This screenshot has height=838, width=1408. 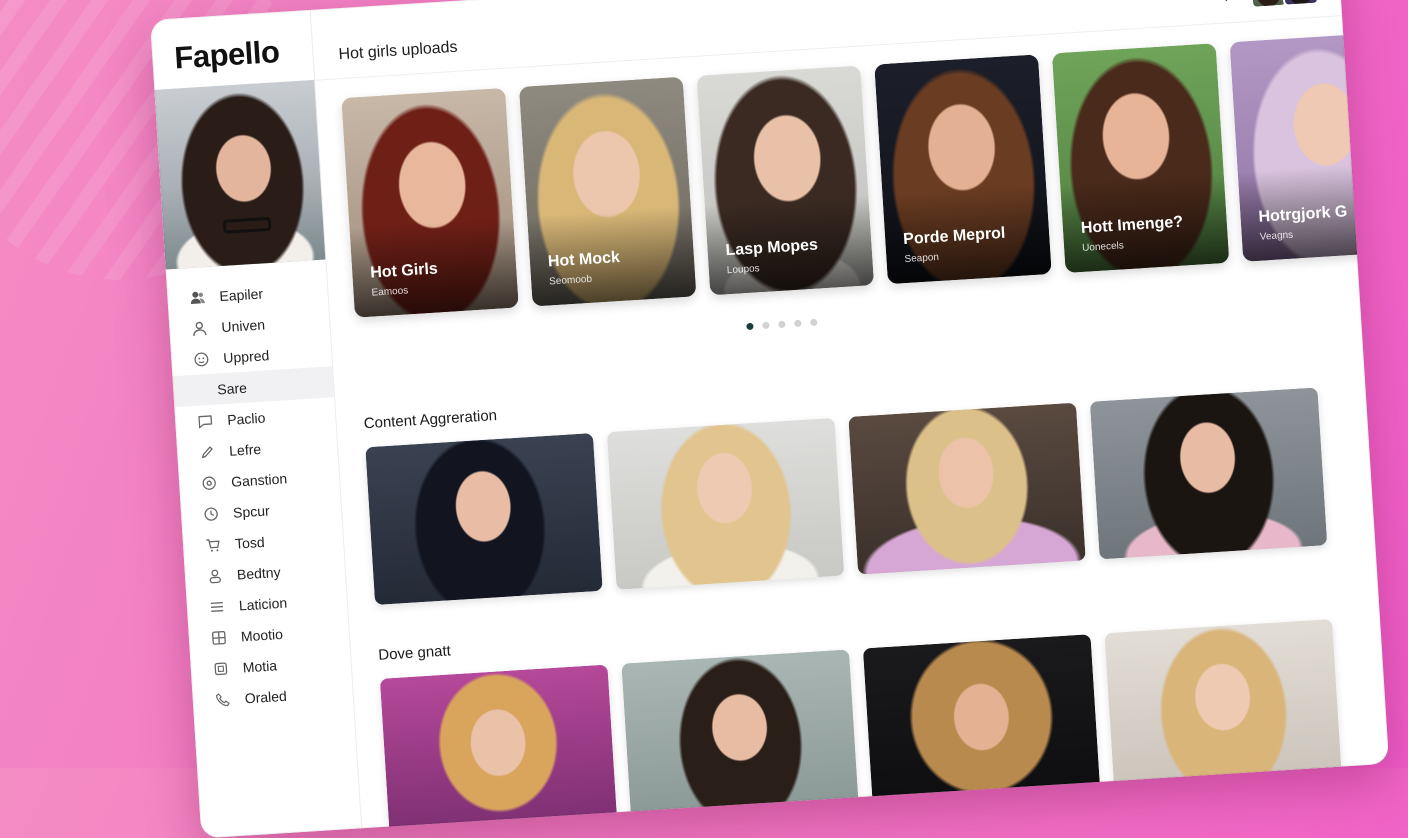 I want to click on app-logo: Fapello, so click(x=226, y=55).